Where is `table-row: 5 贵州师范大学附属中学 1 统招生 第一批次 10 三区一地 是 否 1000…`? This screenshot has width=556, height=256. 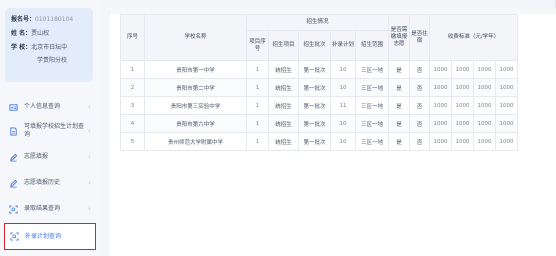 table-row: 5 贵州师范大学附属中学 1 统招生 第一批次 10 三区一地 是 否 1000… is located at coordinates (319, 141).